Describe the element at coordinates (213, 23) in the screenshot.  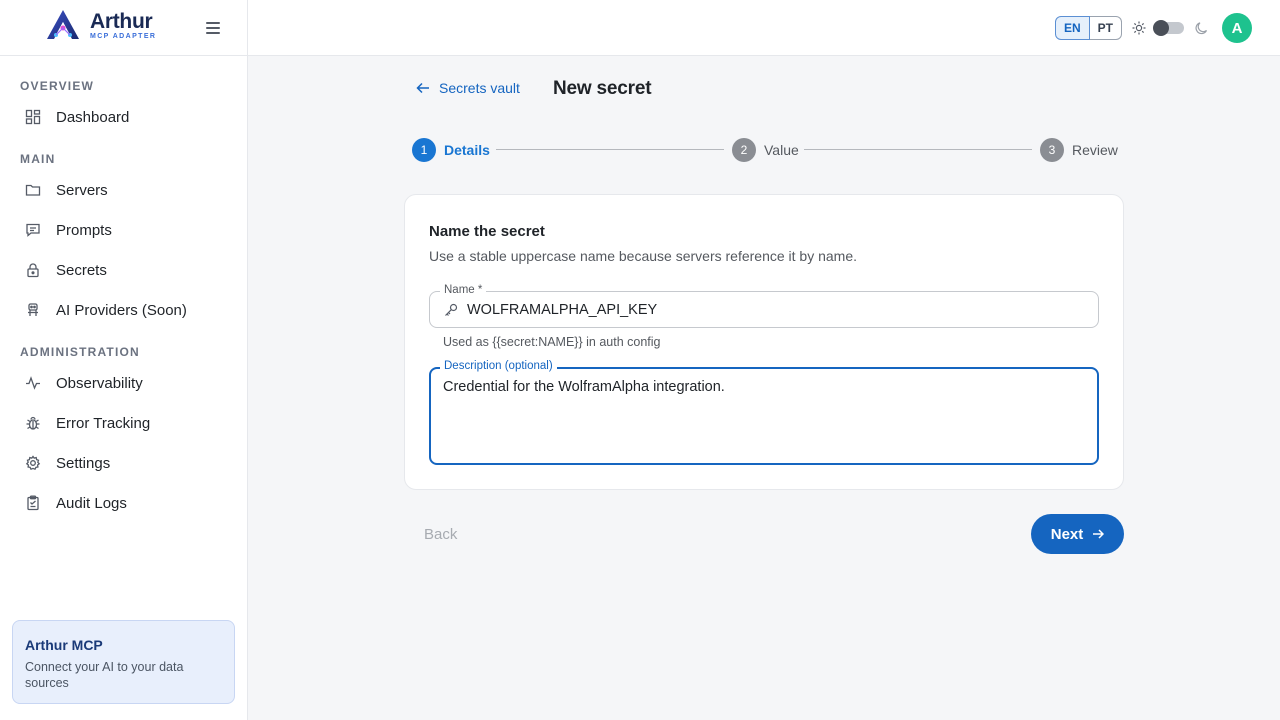
I see `hamburger-icon` at that location.